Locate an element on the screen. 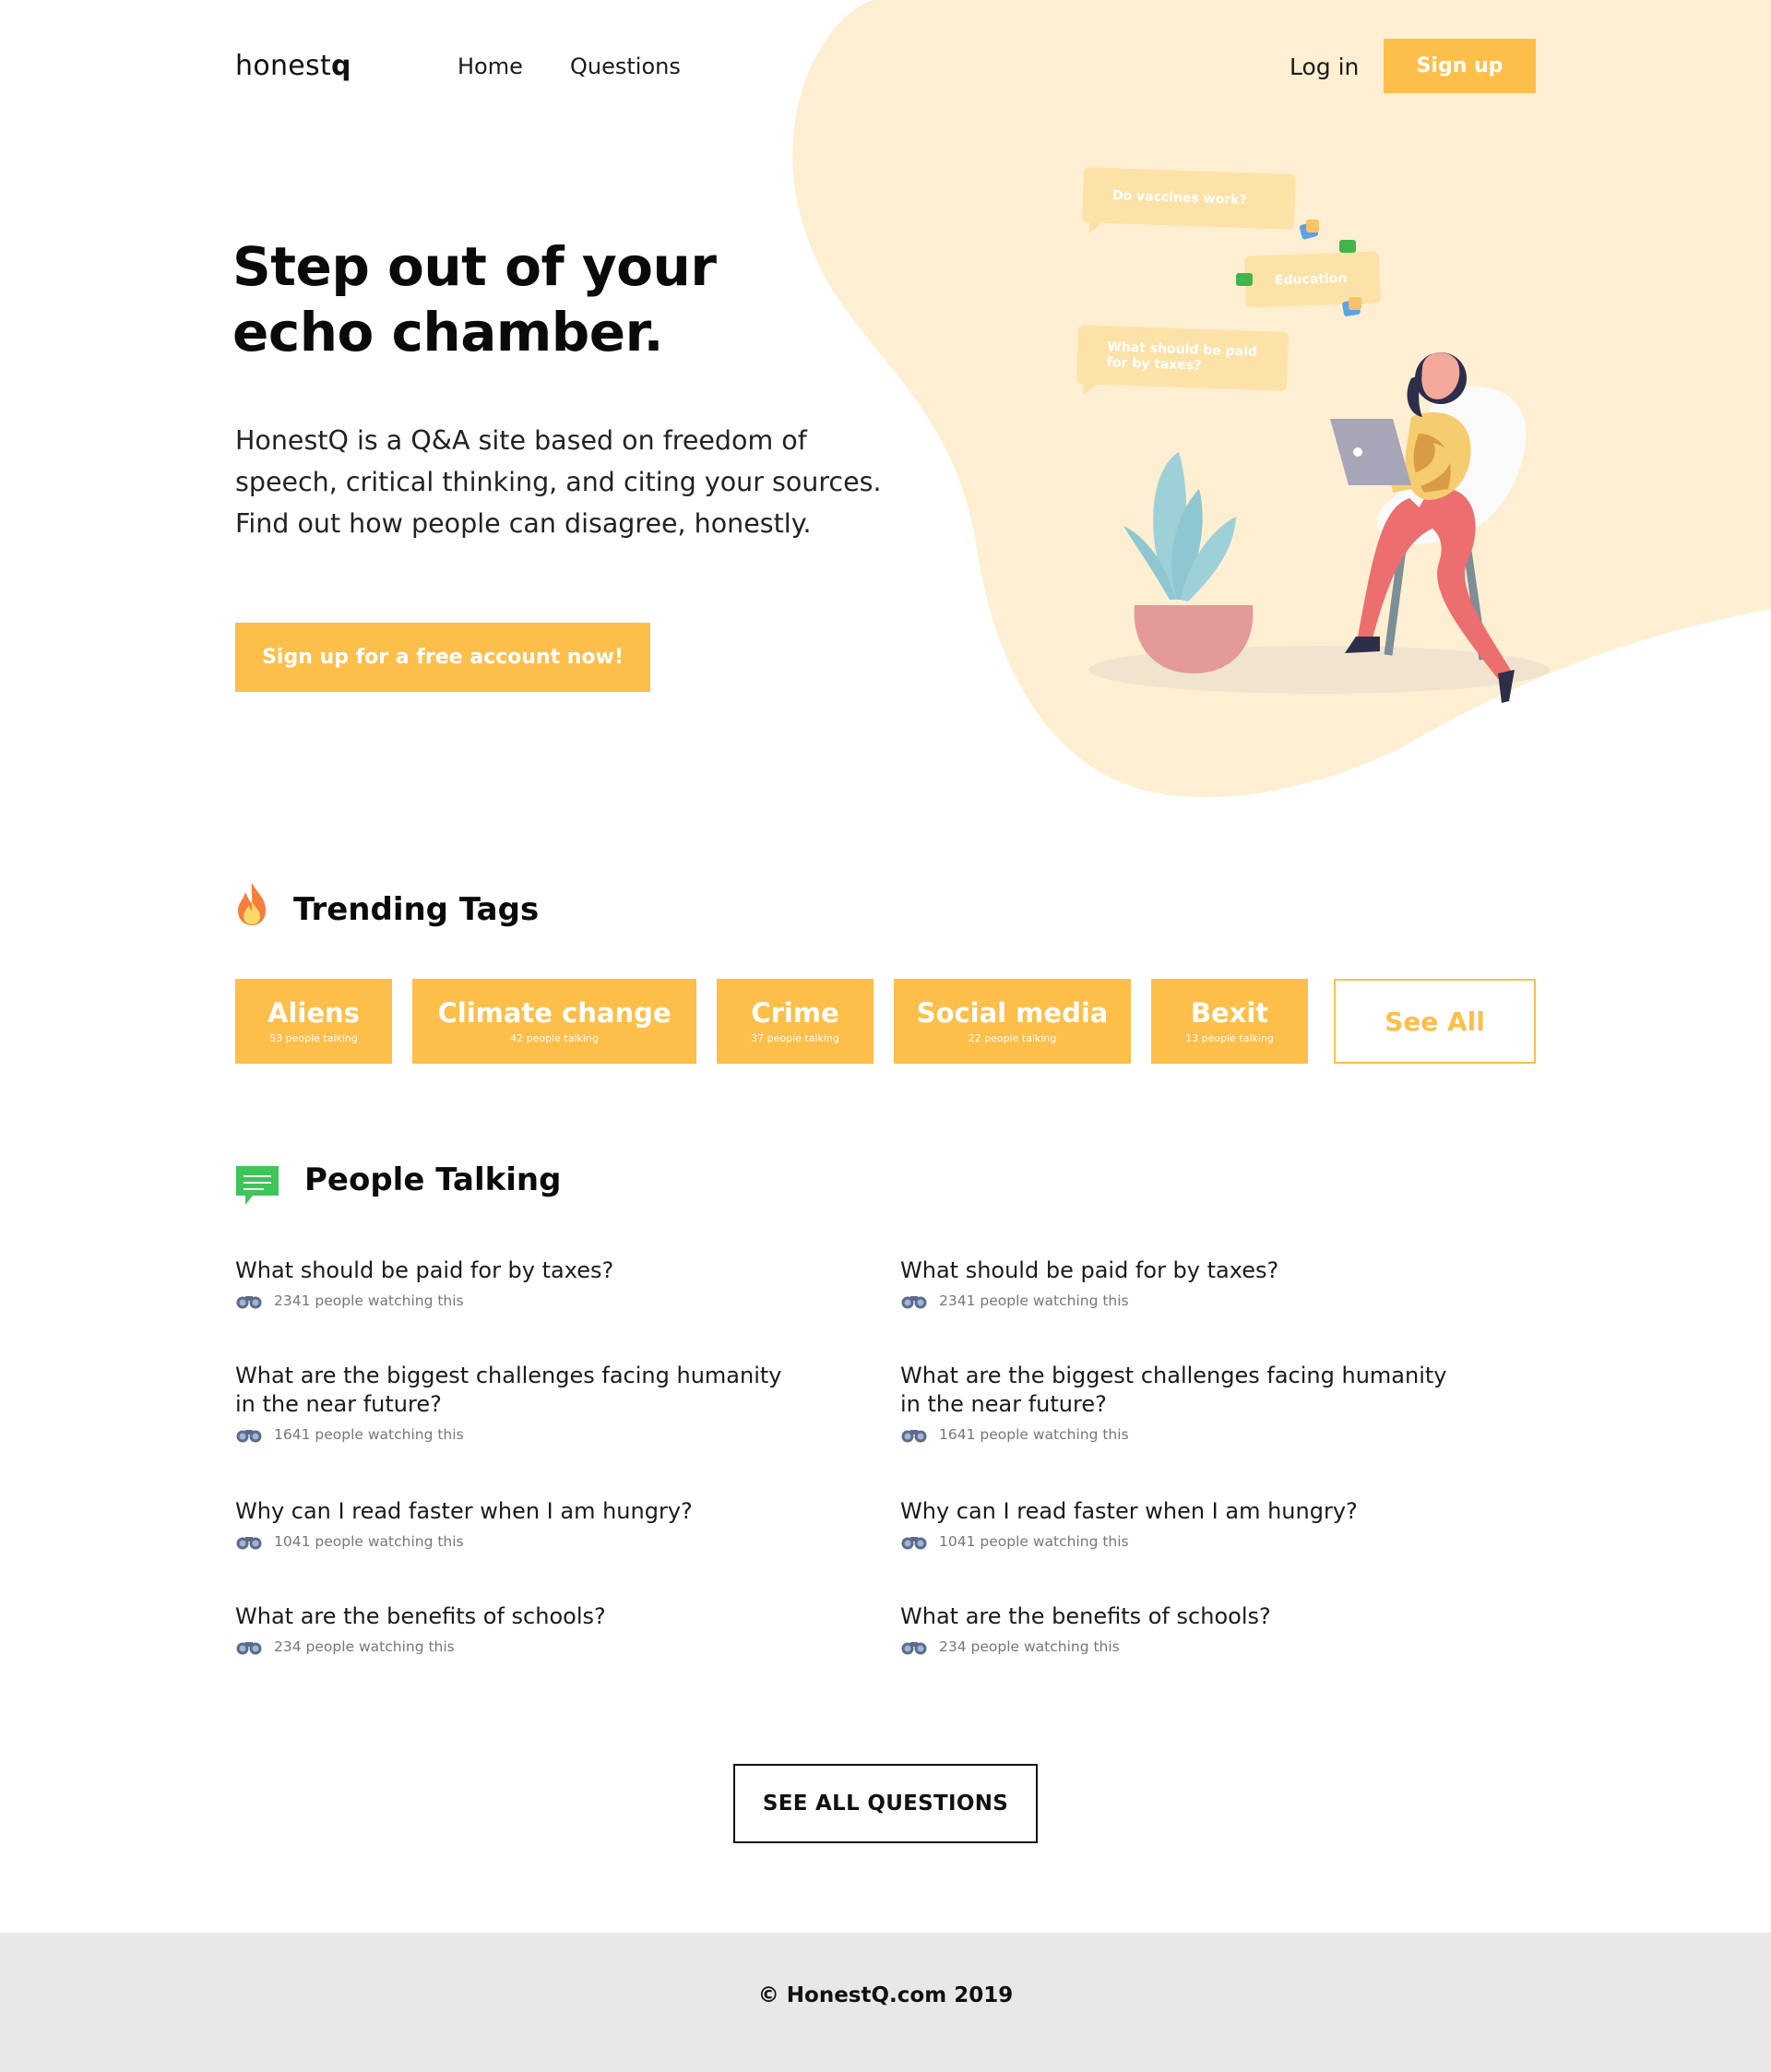 This screenshot has width=1771, height=2072. footer-copyright: © HonestQ.com 2019 is located at coordinates (885, 1995).